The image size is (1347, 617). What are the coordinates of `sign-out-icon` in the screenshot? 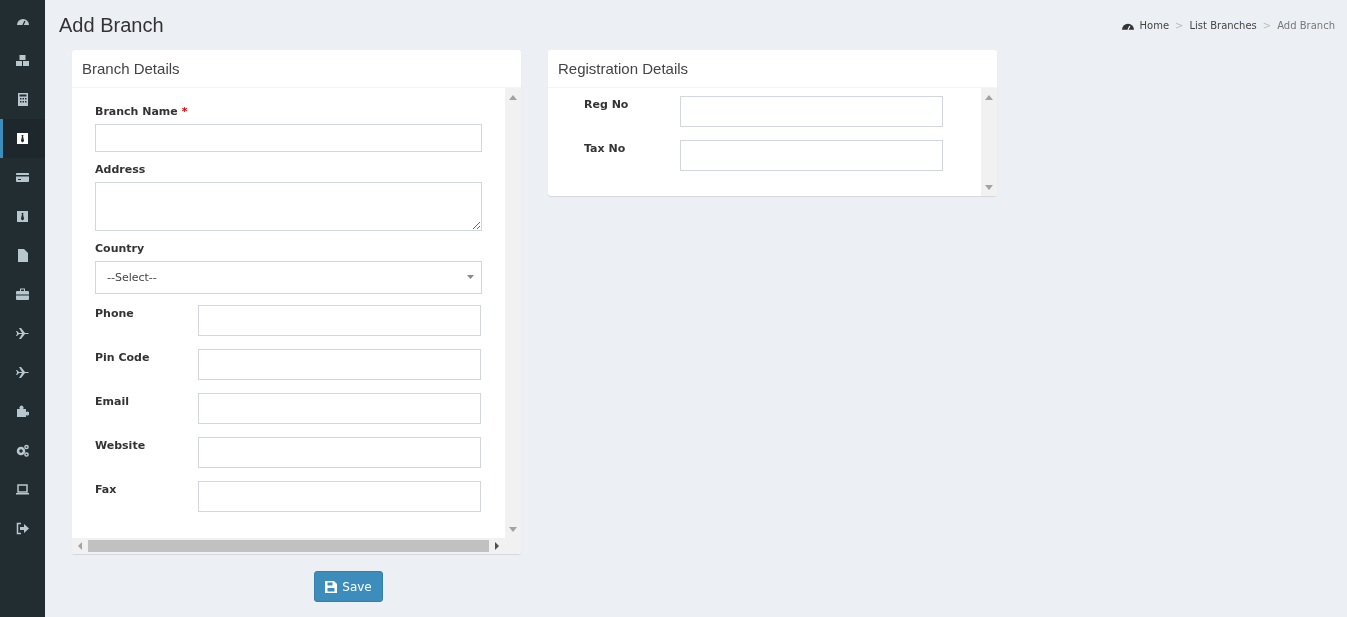 It's located at (22, 528).